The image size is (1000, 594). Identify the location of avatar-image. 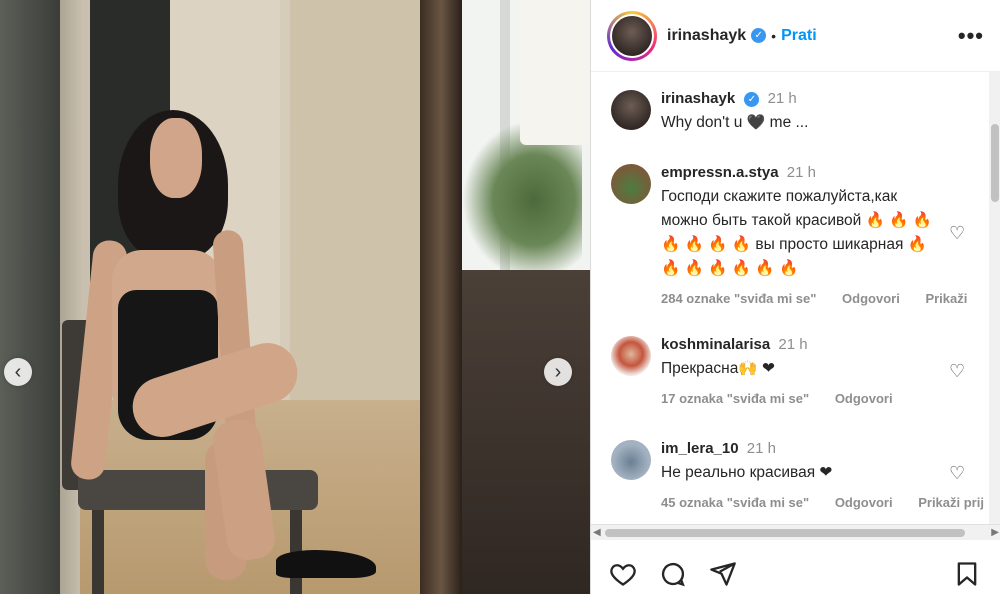
(632, 35).